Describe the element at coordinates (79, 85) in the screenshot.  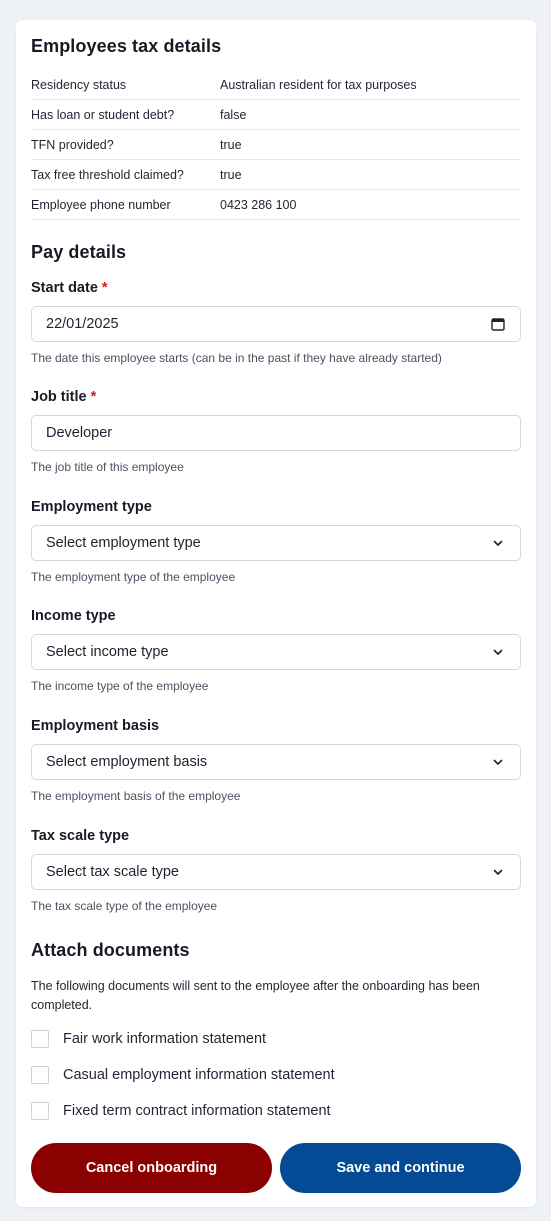
I see `tax-row-key: Residency status` at that location.